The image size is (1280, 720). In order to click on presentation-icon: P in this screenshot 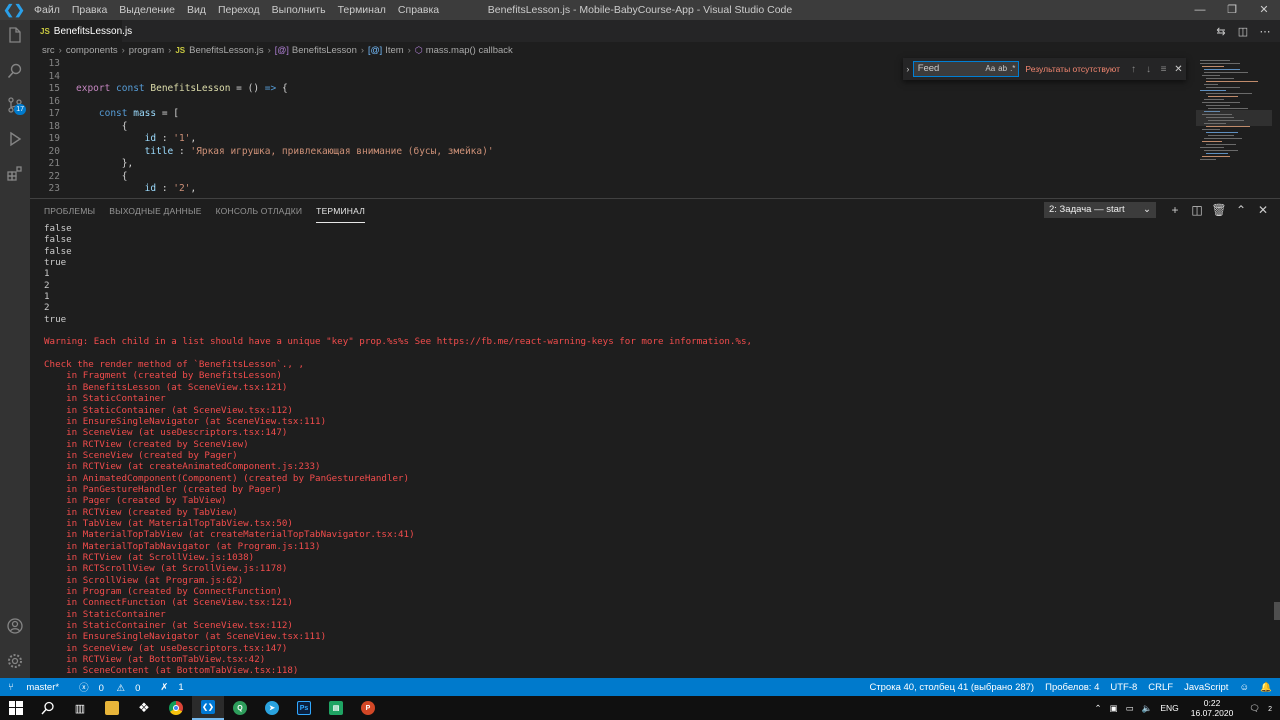, I will do `click(368, 708)`.